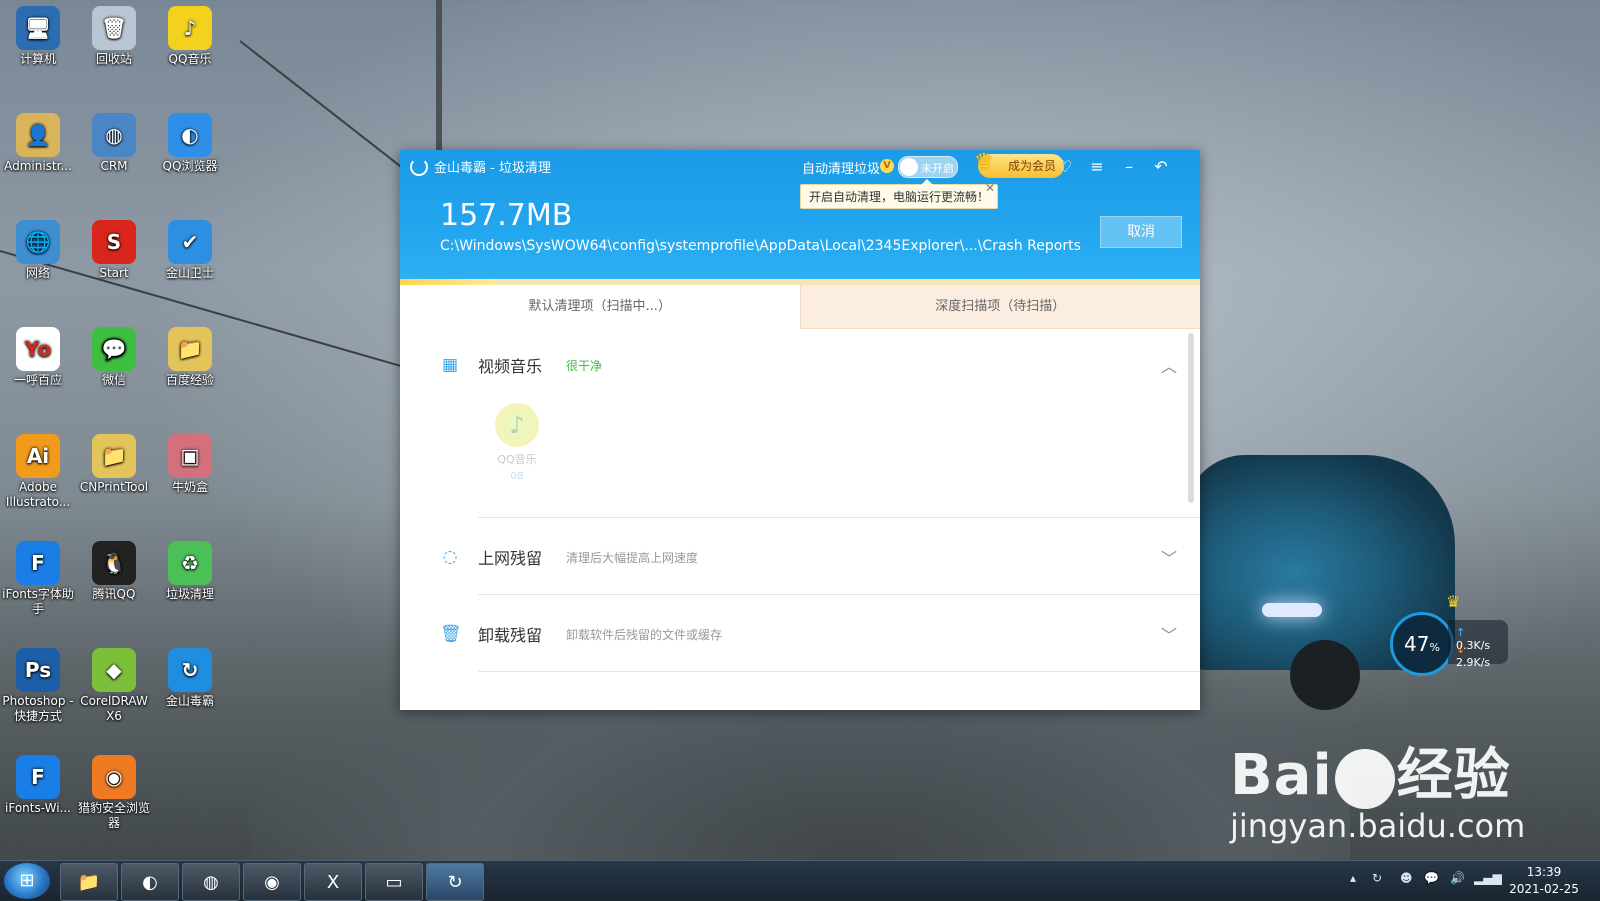 This screenshot has height=901, width=1600. I want to click on desktop-icon: ▣ 牛奶盒, so click(190, 461).